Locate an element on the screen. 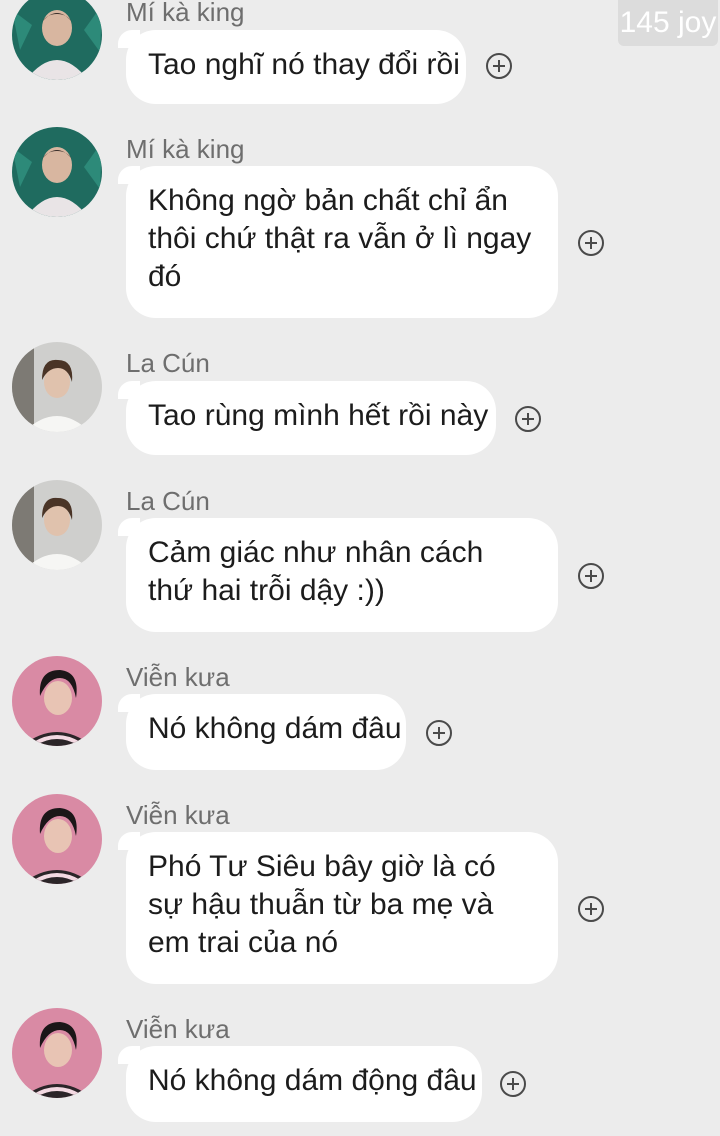 The height and width of the screenshot is (1136, 720). message-bubble: Nó không dám đâu is located at coordinates (262, 732).